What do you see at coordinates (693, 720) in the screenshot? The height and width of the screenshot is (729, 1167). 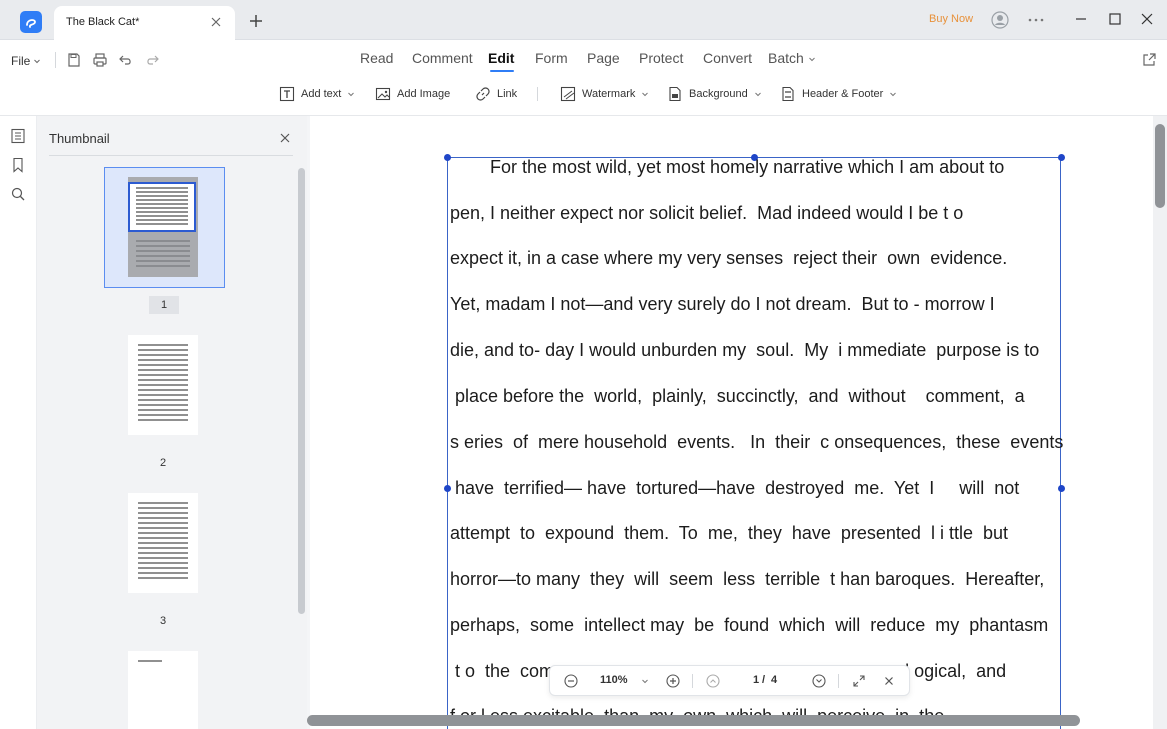 I see `horizontal-scrollbar` at bounding box center [693, 720].